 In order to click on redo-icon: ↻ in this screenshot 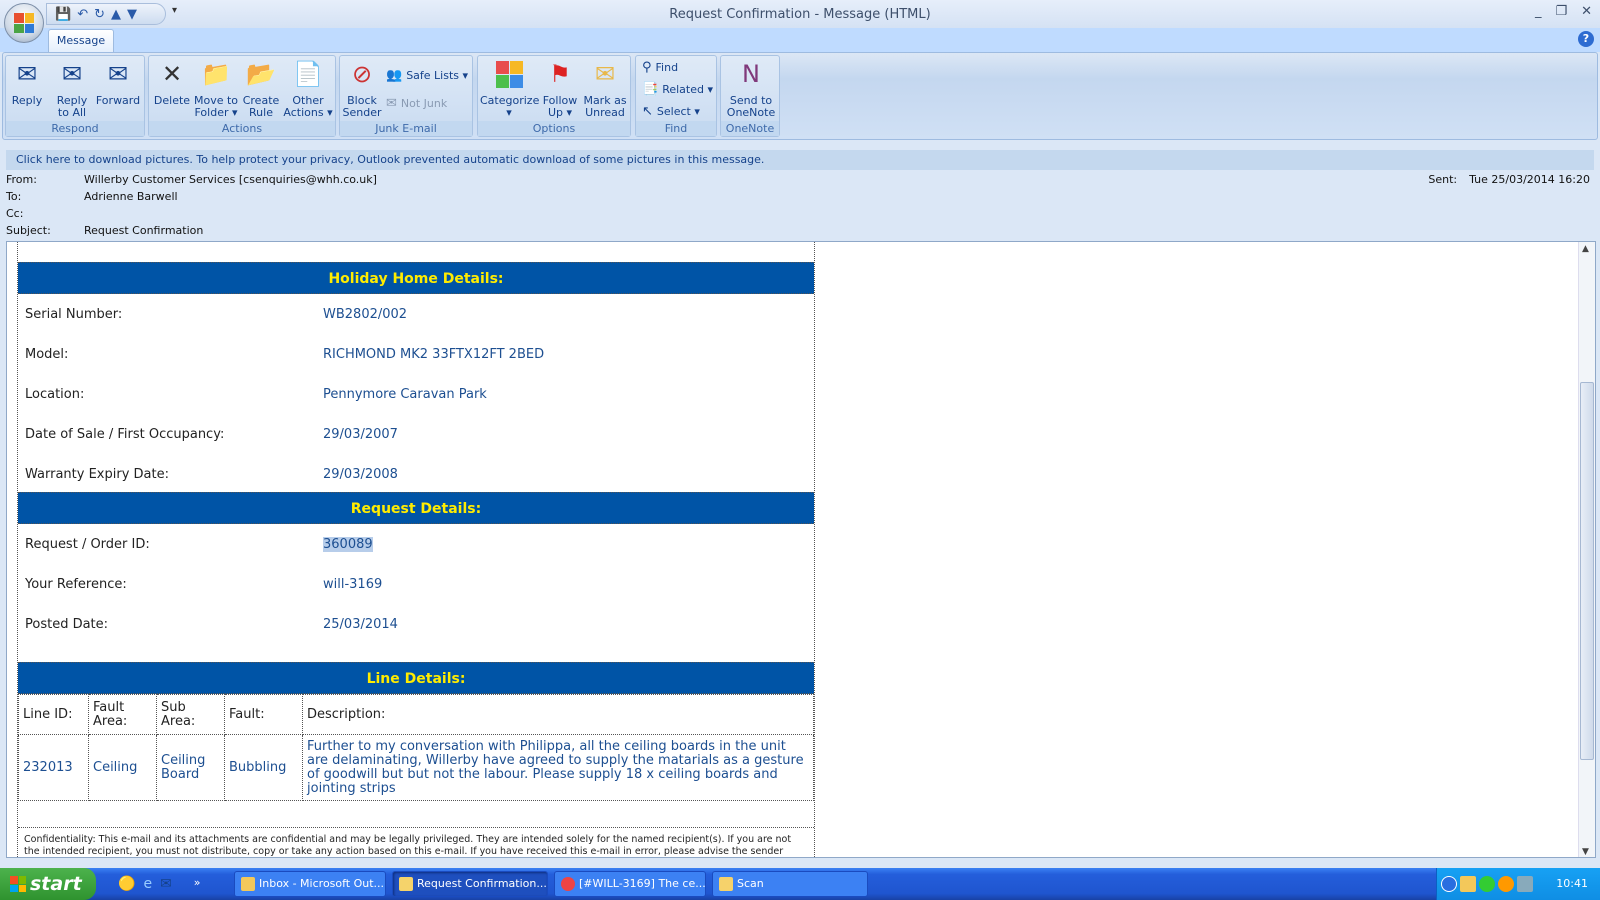, I will do `click(99, 14)`.